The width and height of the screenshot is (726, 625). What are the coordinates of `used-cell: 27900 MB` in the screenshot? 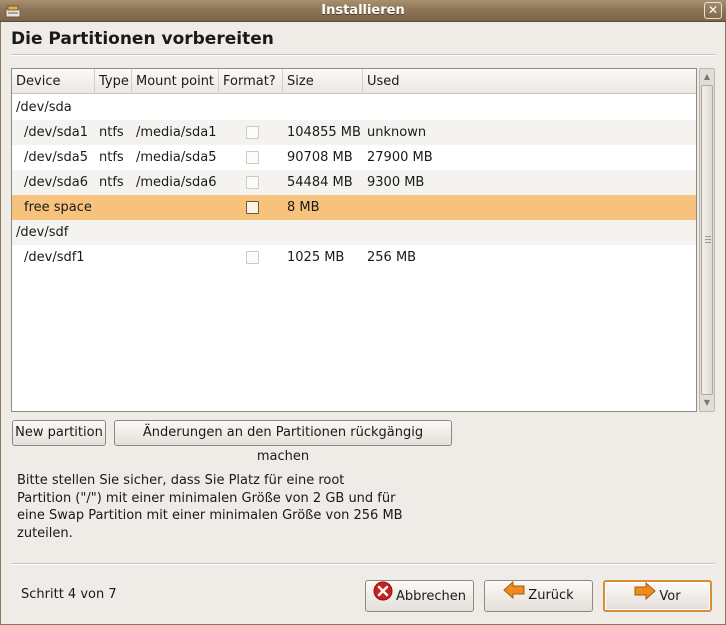 It's located at (400, 157).